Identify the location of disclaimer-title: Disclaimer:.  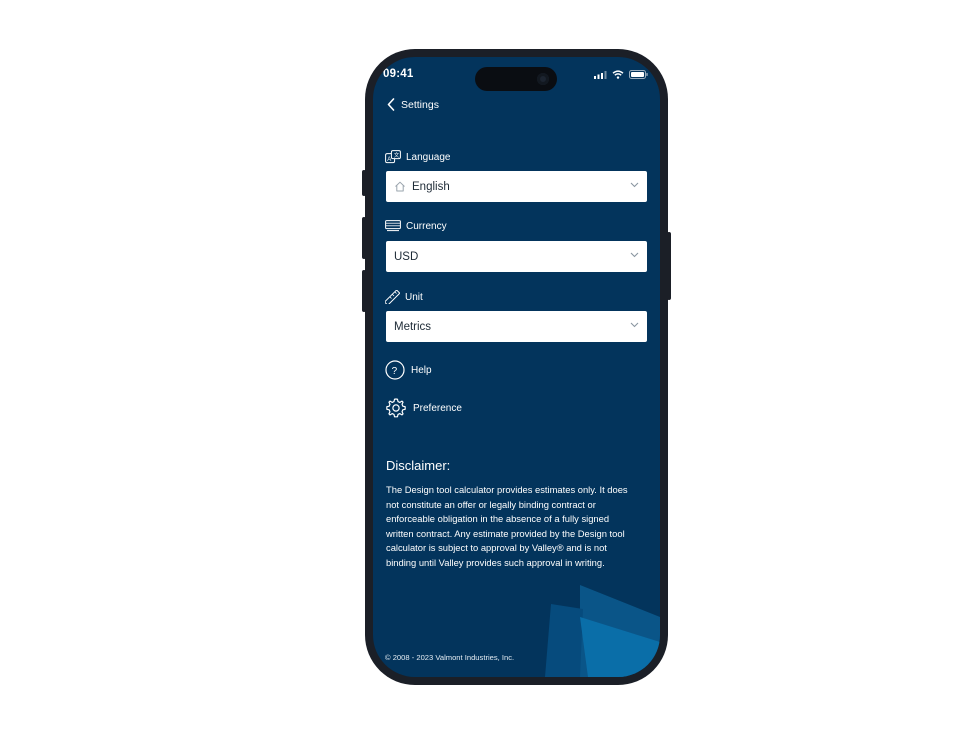
(418, 465).